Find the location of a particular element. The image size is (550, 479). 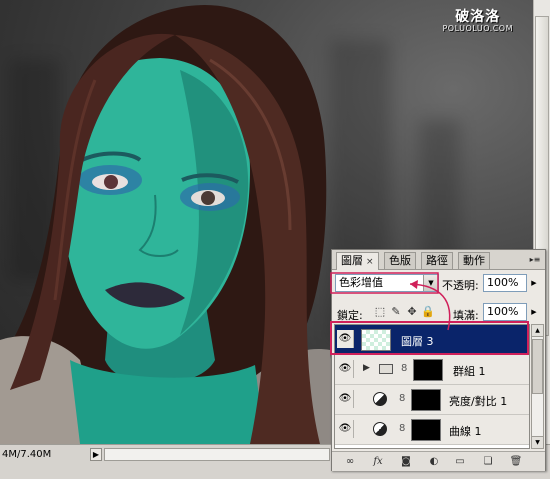

mask-icon: ◙ is located at coordinates (406, 462).